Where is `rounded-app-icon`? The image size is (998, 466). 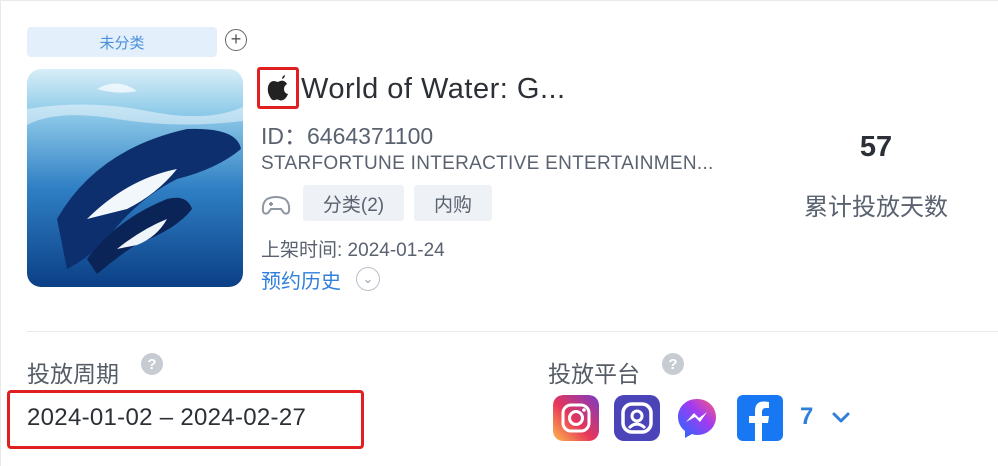
rounded-app-icon is located at coordinates (637, 418).